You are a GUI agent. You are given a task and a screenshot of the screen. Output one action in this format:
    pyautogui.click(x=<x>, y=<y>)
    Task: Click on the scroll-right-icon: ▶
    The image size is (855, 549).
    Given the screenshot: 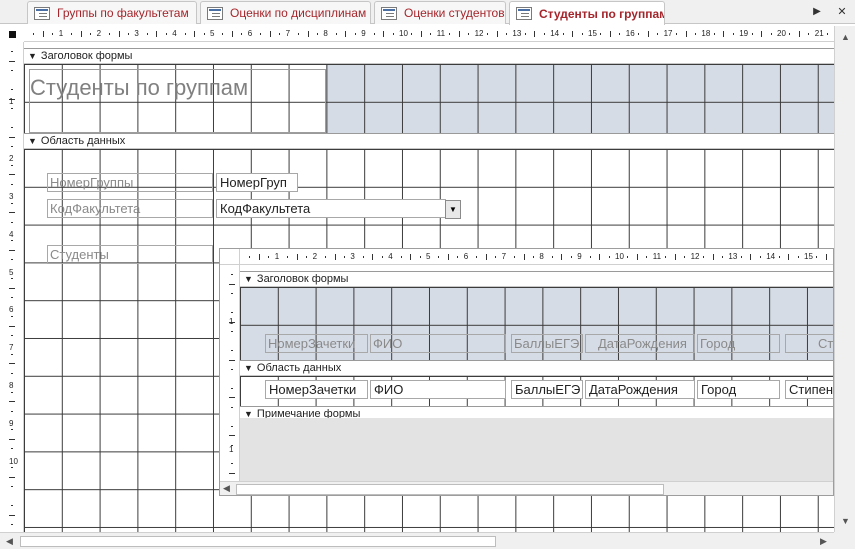 What is the action you would take?
    pyautogui.click(x=823, y=541)
    